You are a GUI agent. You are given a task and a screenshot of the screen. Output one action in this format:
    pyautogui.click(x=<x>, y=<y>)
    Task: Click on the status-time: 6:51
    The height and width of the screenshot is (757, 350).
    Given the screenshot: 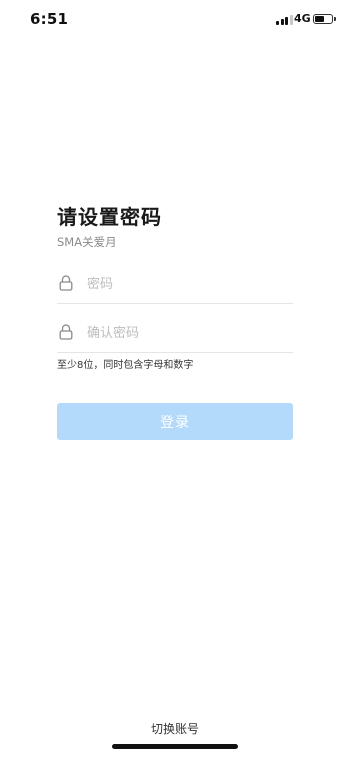 What is the action you would take?
    pyautogui.click(x=49, y=19)
    